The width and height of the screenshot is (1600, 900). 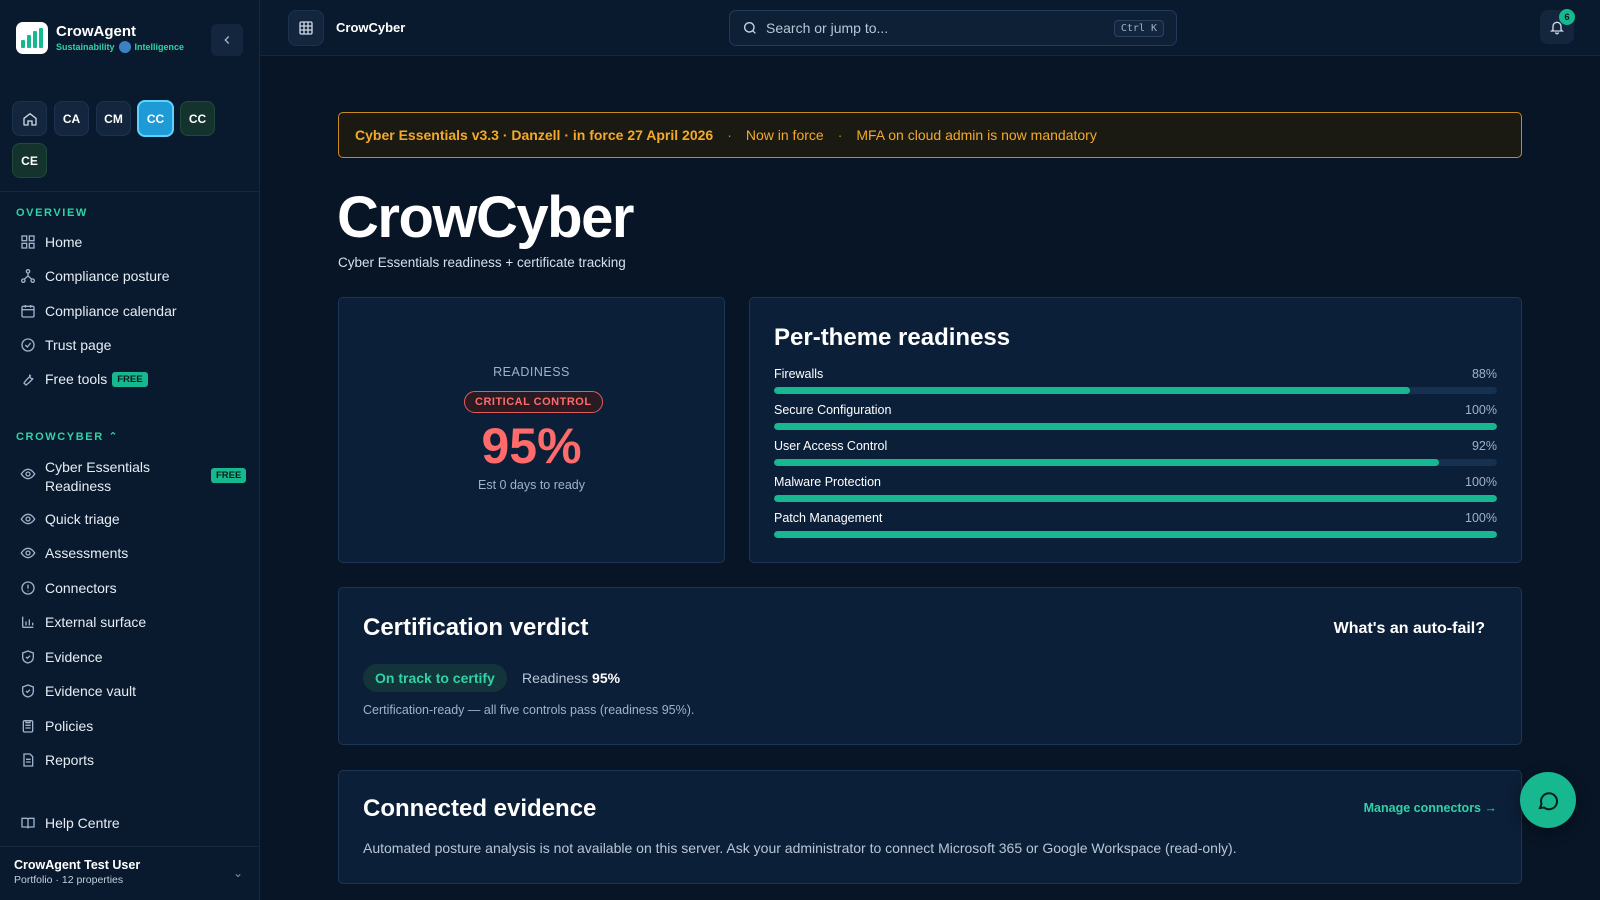 What do you see at coordinates (1135, 380) in the screenshot?
I see `theme-row: Firewalls 88%` at bounding box center [1135, 380].